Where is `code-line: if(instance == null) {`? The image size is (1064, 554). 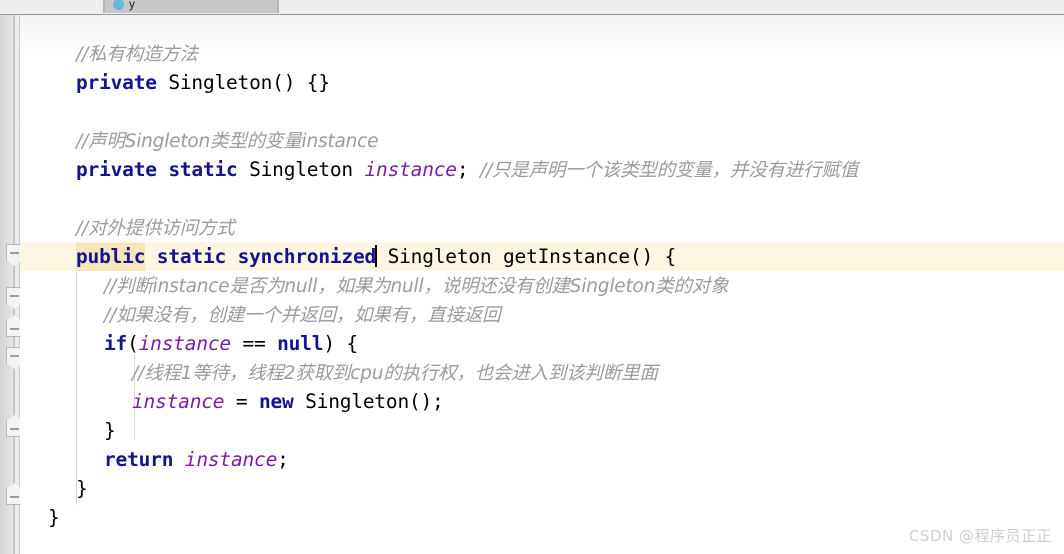
code-line: if(instance == null) { is located at coordinates (231, 343).